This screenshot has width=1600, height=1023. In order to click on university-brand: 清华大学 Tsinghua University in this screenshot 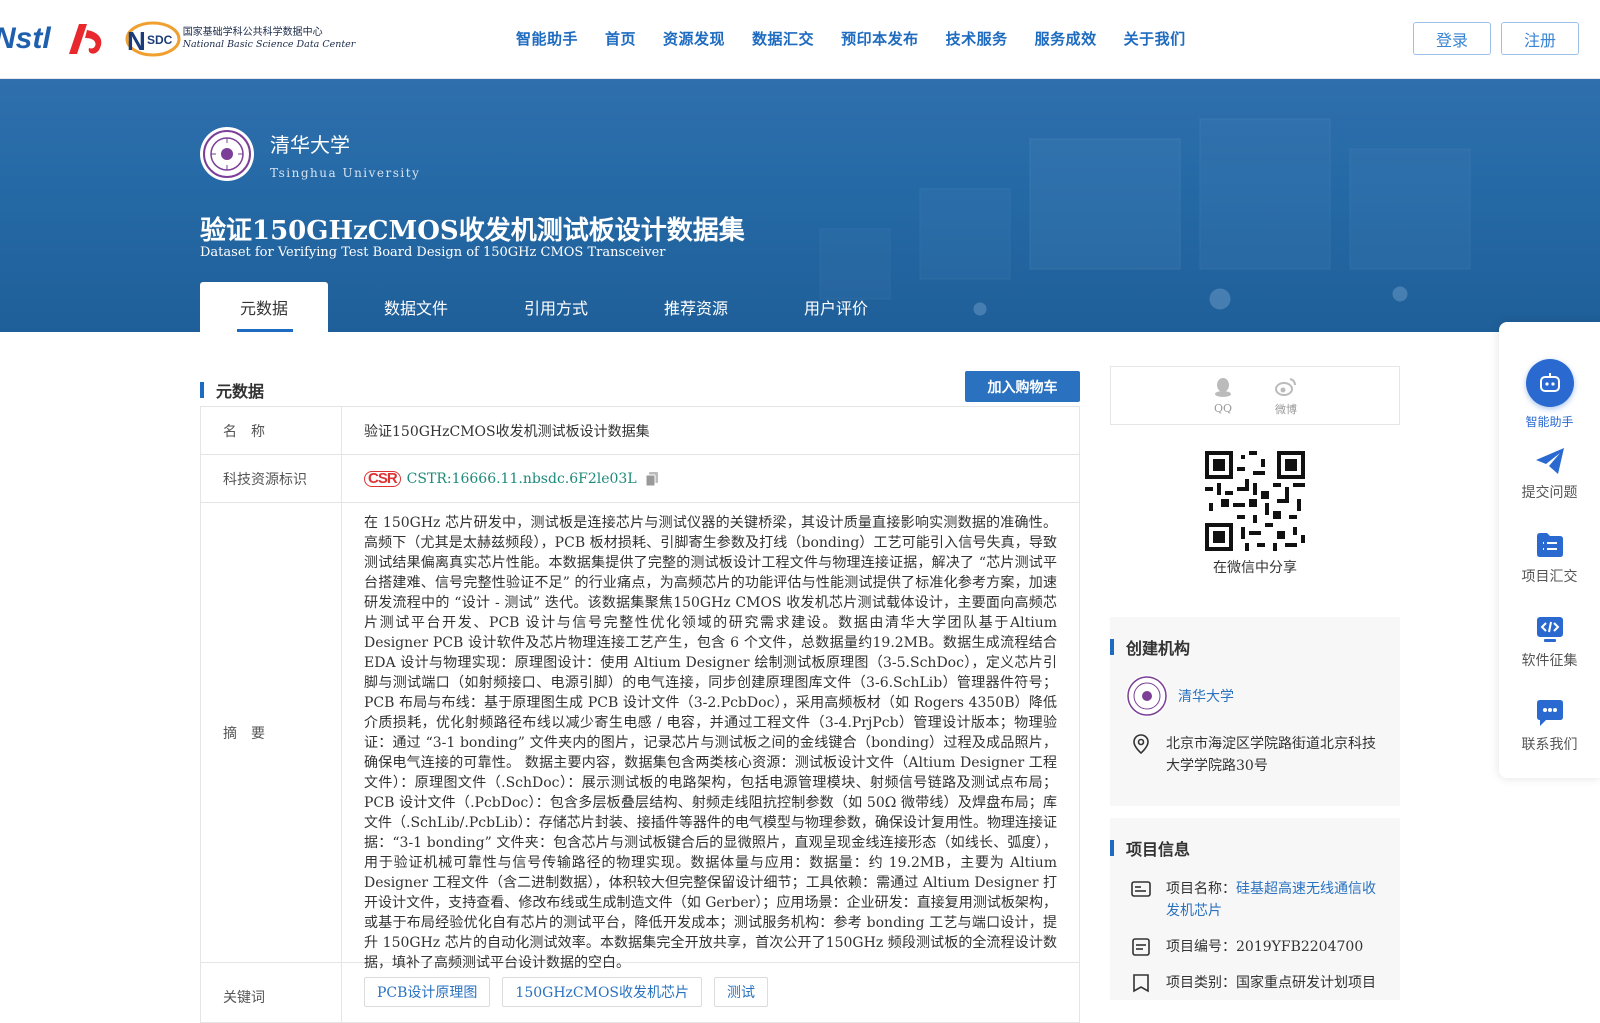, I will do `click(310, 154)`.